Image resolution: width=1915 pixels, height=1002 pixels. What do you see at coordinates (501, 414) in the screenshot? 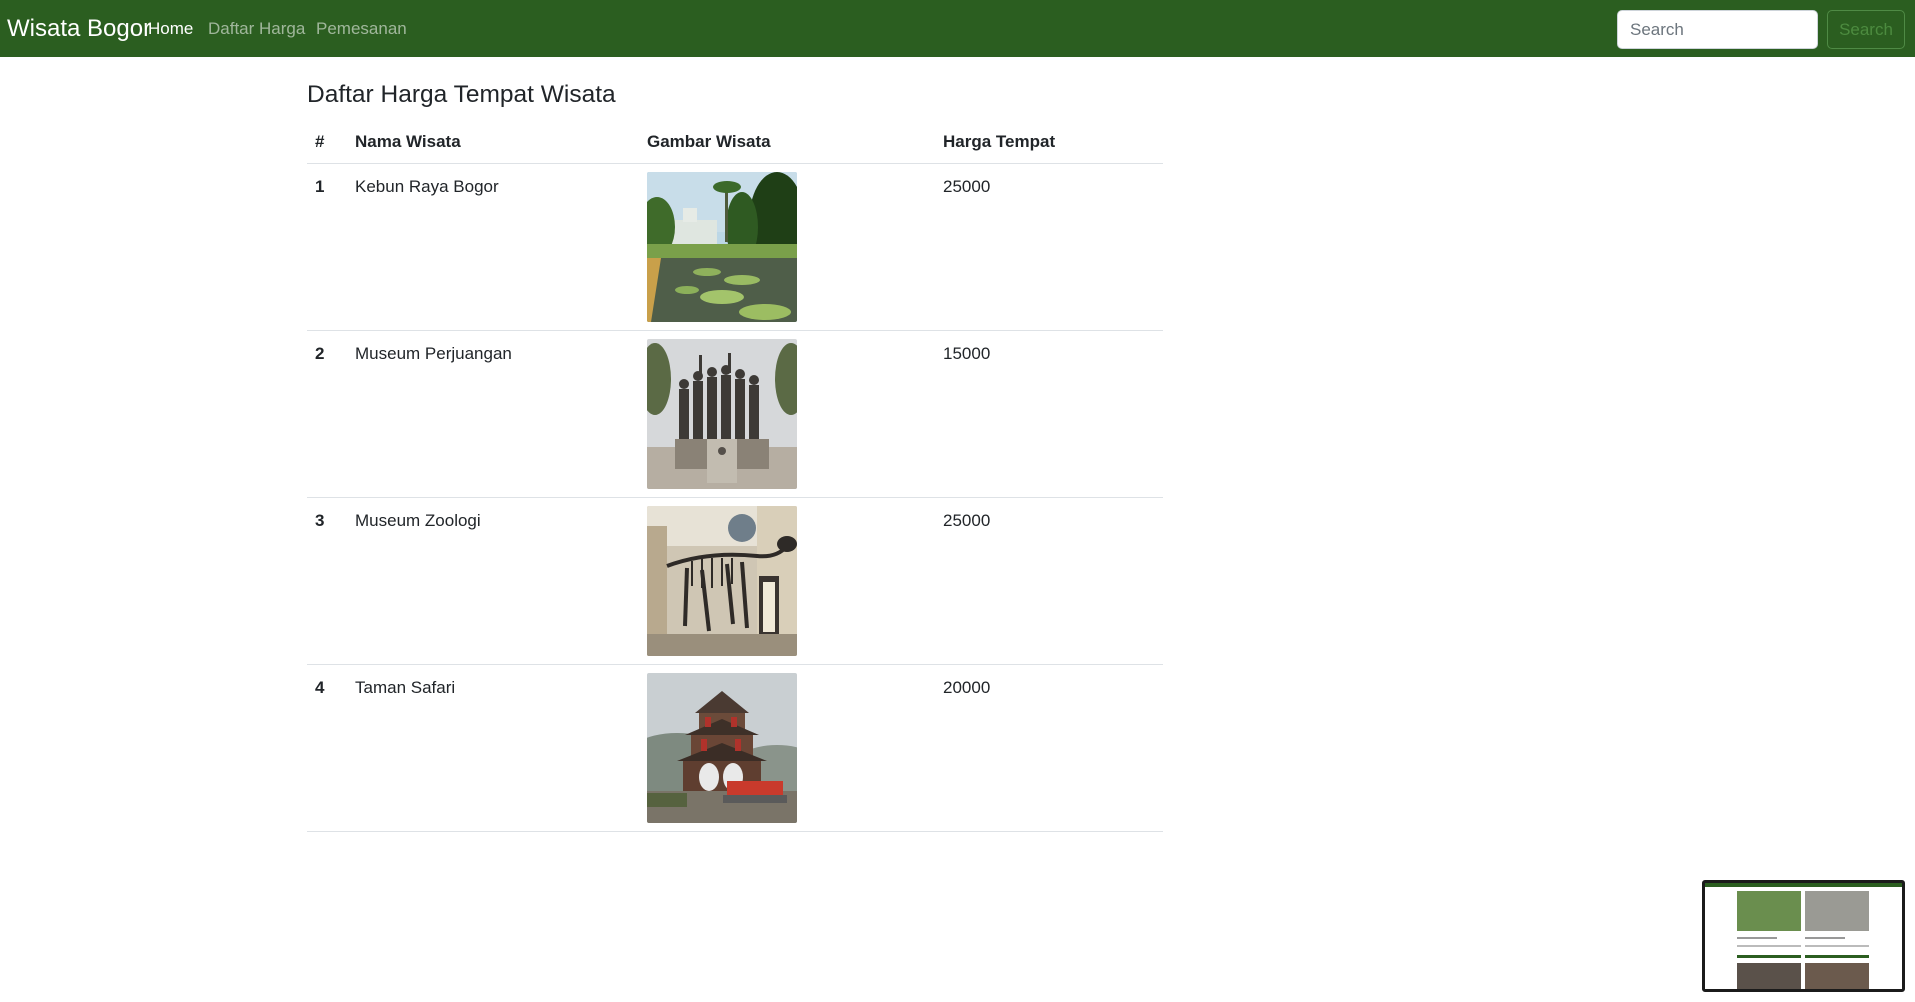
I see `row-nama-wisata: Museum Perjuangan` at bounding box center [501, 414].